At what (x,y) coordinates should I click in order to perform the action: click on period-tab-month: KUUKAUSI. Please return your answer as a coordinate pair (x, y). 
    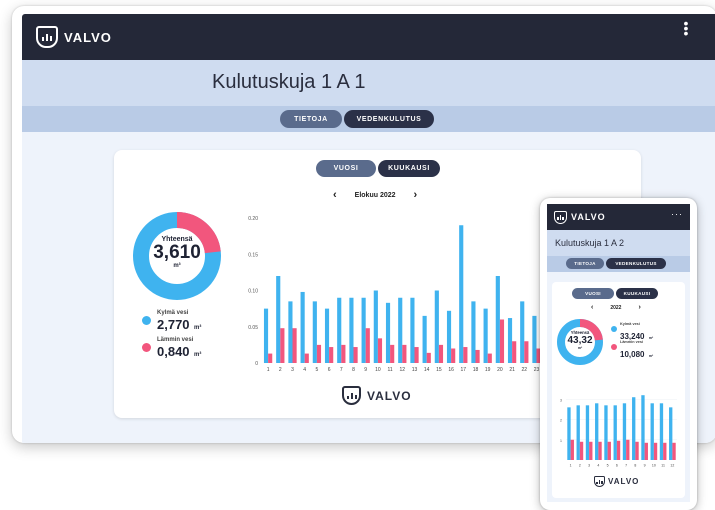
    Looking at the image, I should click on (409, 168).